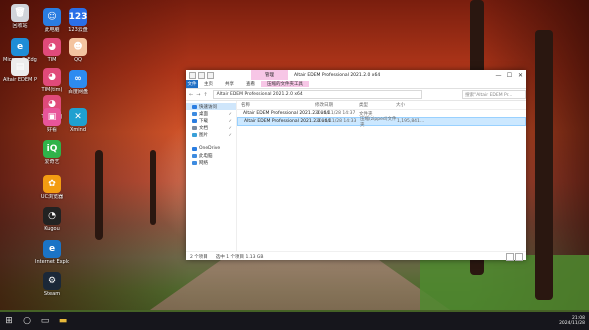 The image size is (589, 330). I want to click on app-black-icon: ◔ Kugou, so click(52, 219).